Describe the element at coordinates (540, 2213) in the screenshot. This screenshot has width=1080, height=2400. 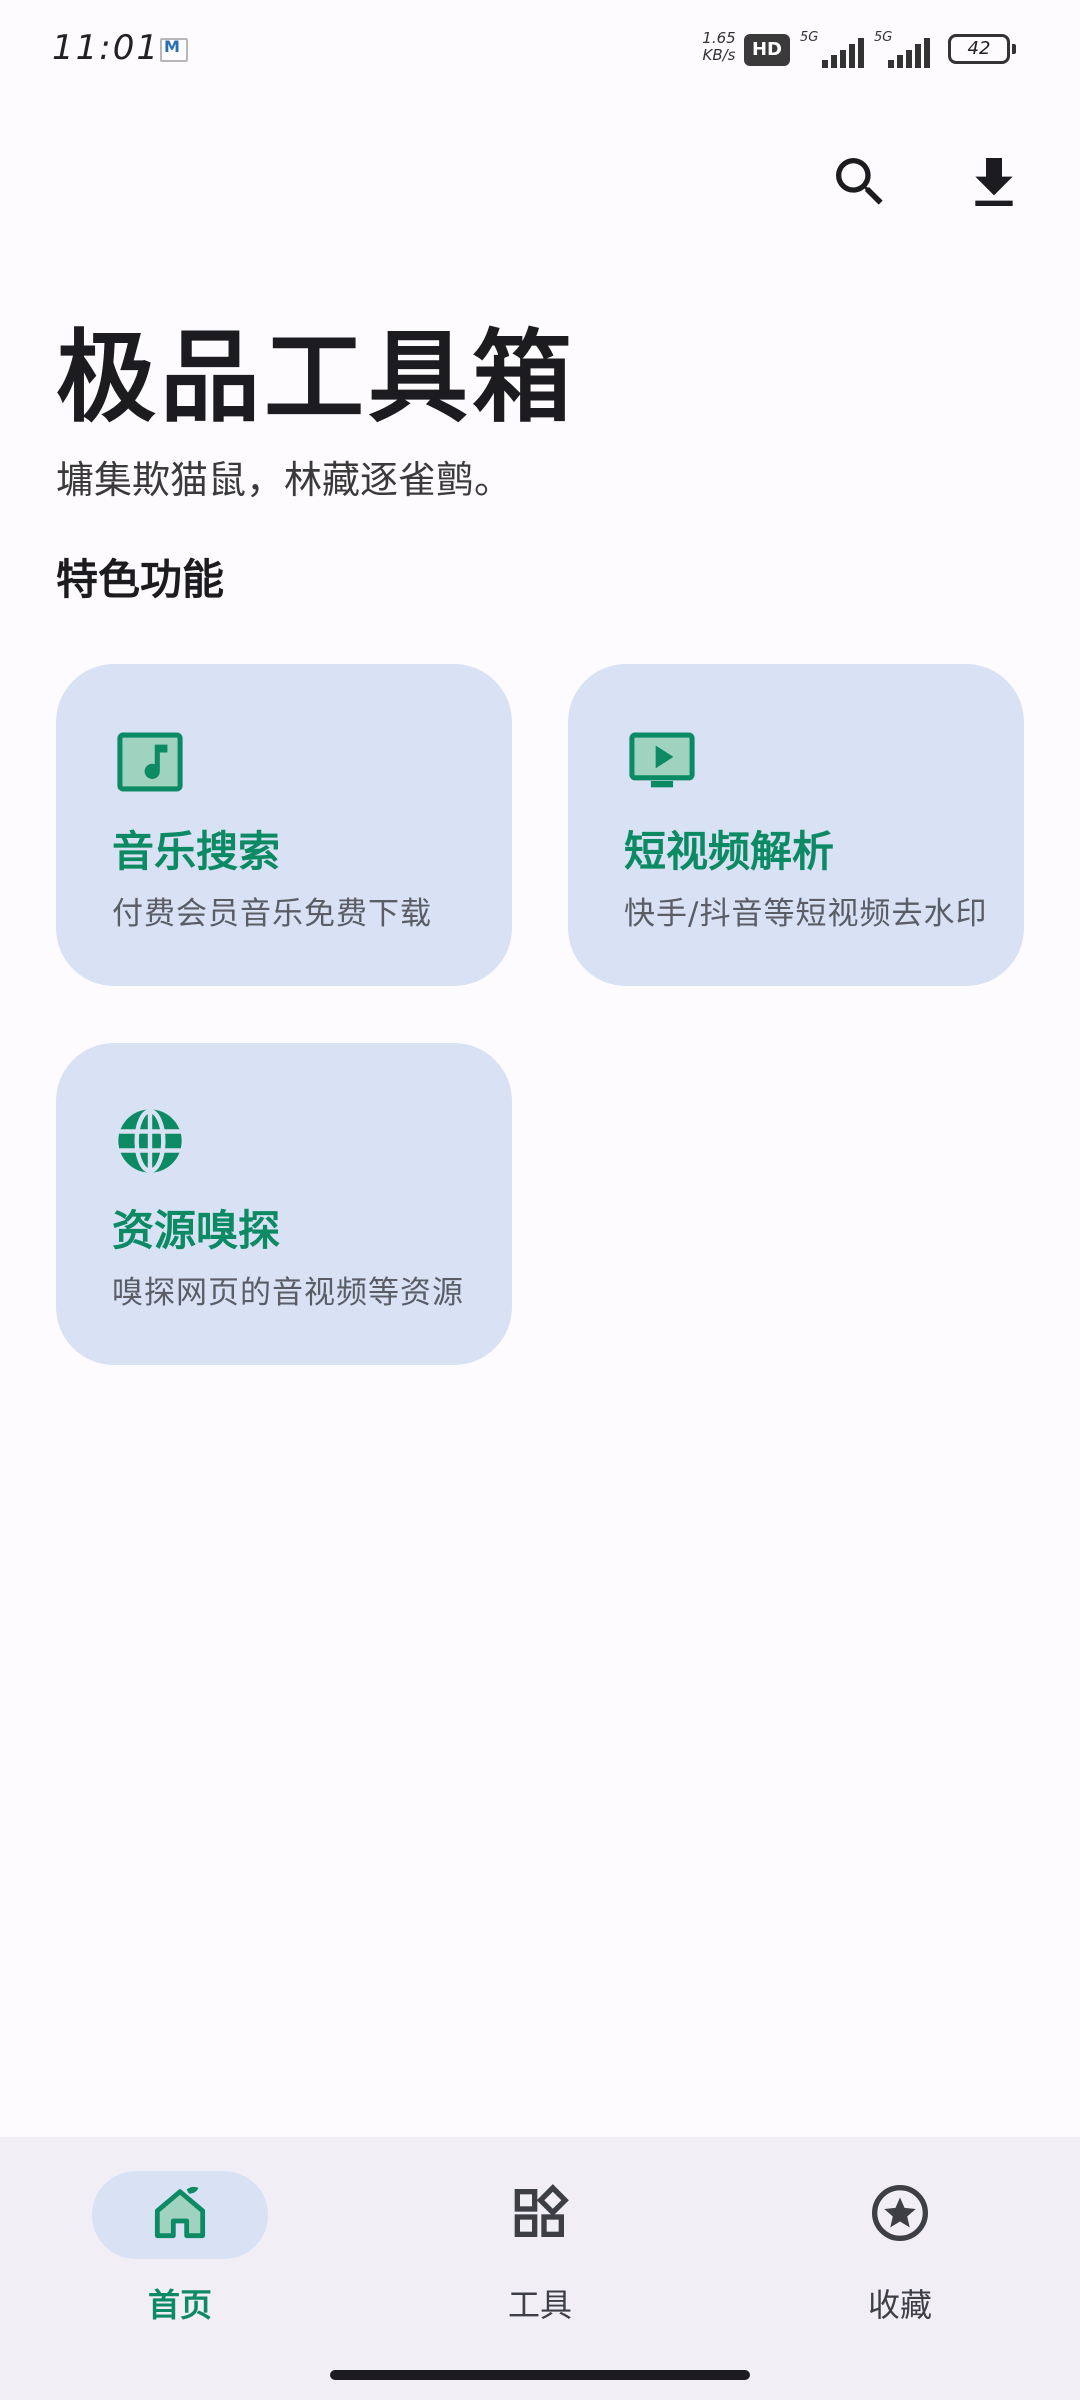
I see `widgets-icon` at that location.